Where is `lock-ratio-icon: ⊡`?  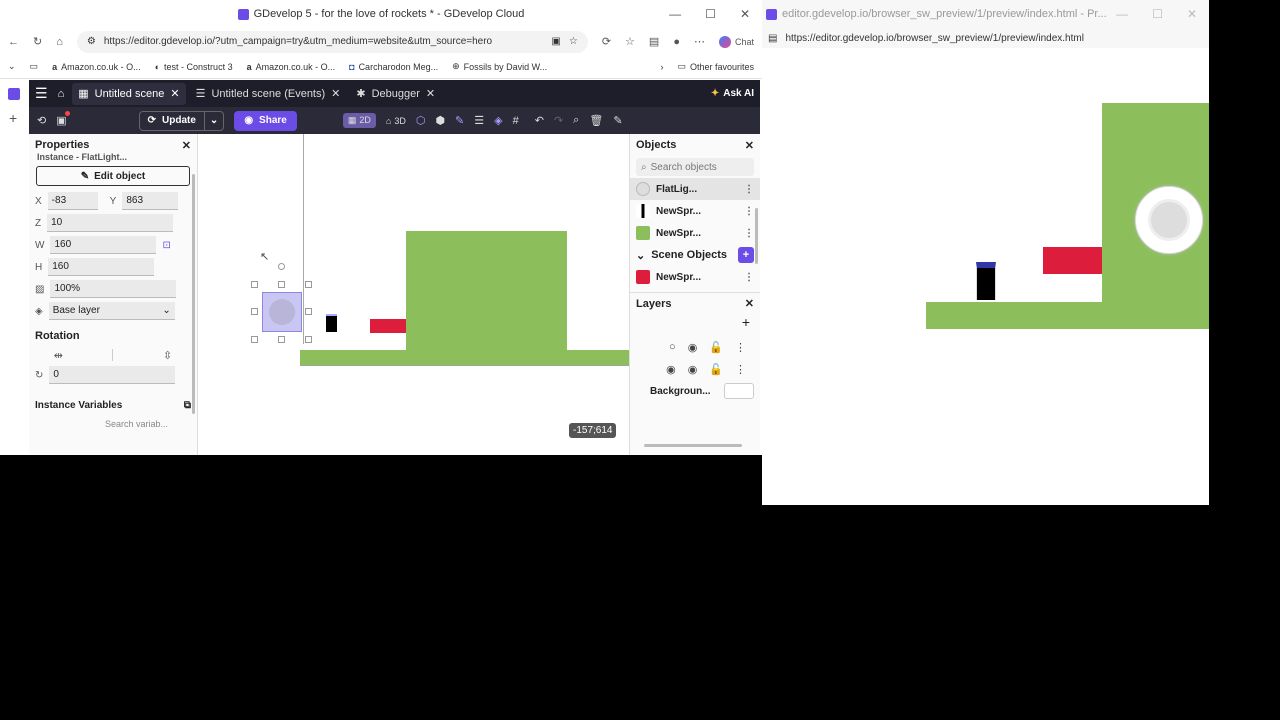
lock-ratio-icon: ⊡ is located at coordinates (166, 245).